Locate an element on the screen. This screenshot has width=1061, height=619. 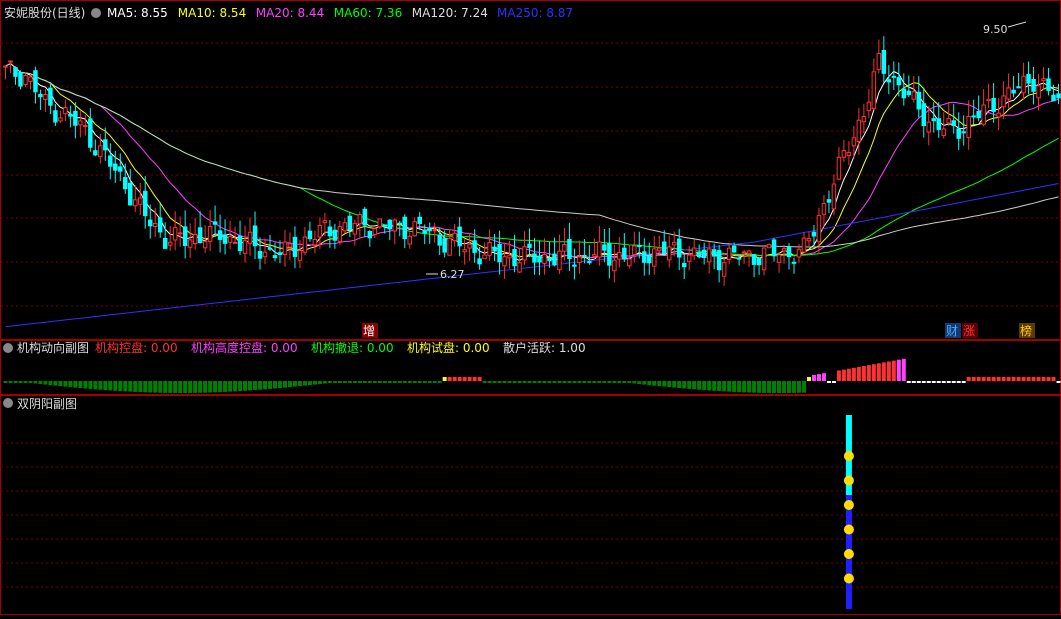
settings-dropdown-icon is located at coordinates (96, 13).